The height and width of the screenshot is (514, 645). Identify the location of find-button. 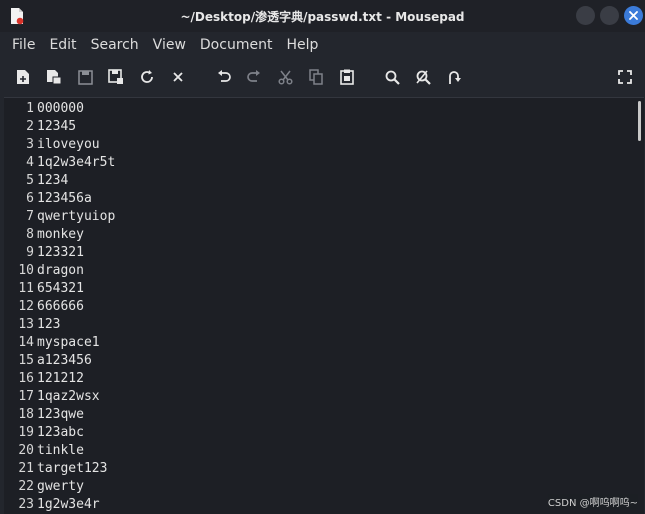
(392, 77).